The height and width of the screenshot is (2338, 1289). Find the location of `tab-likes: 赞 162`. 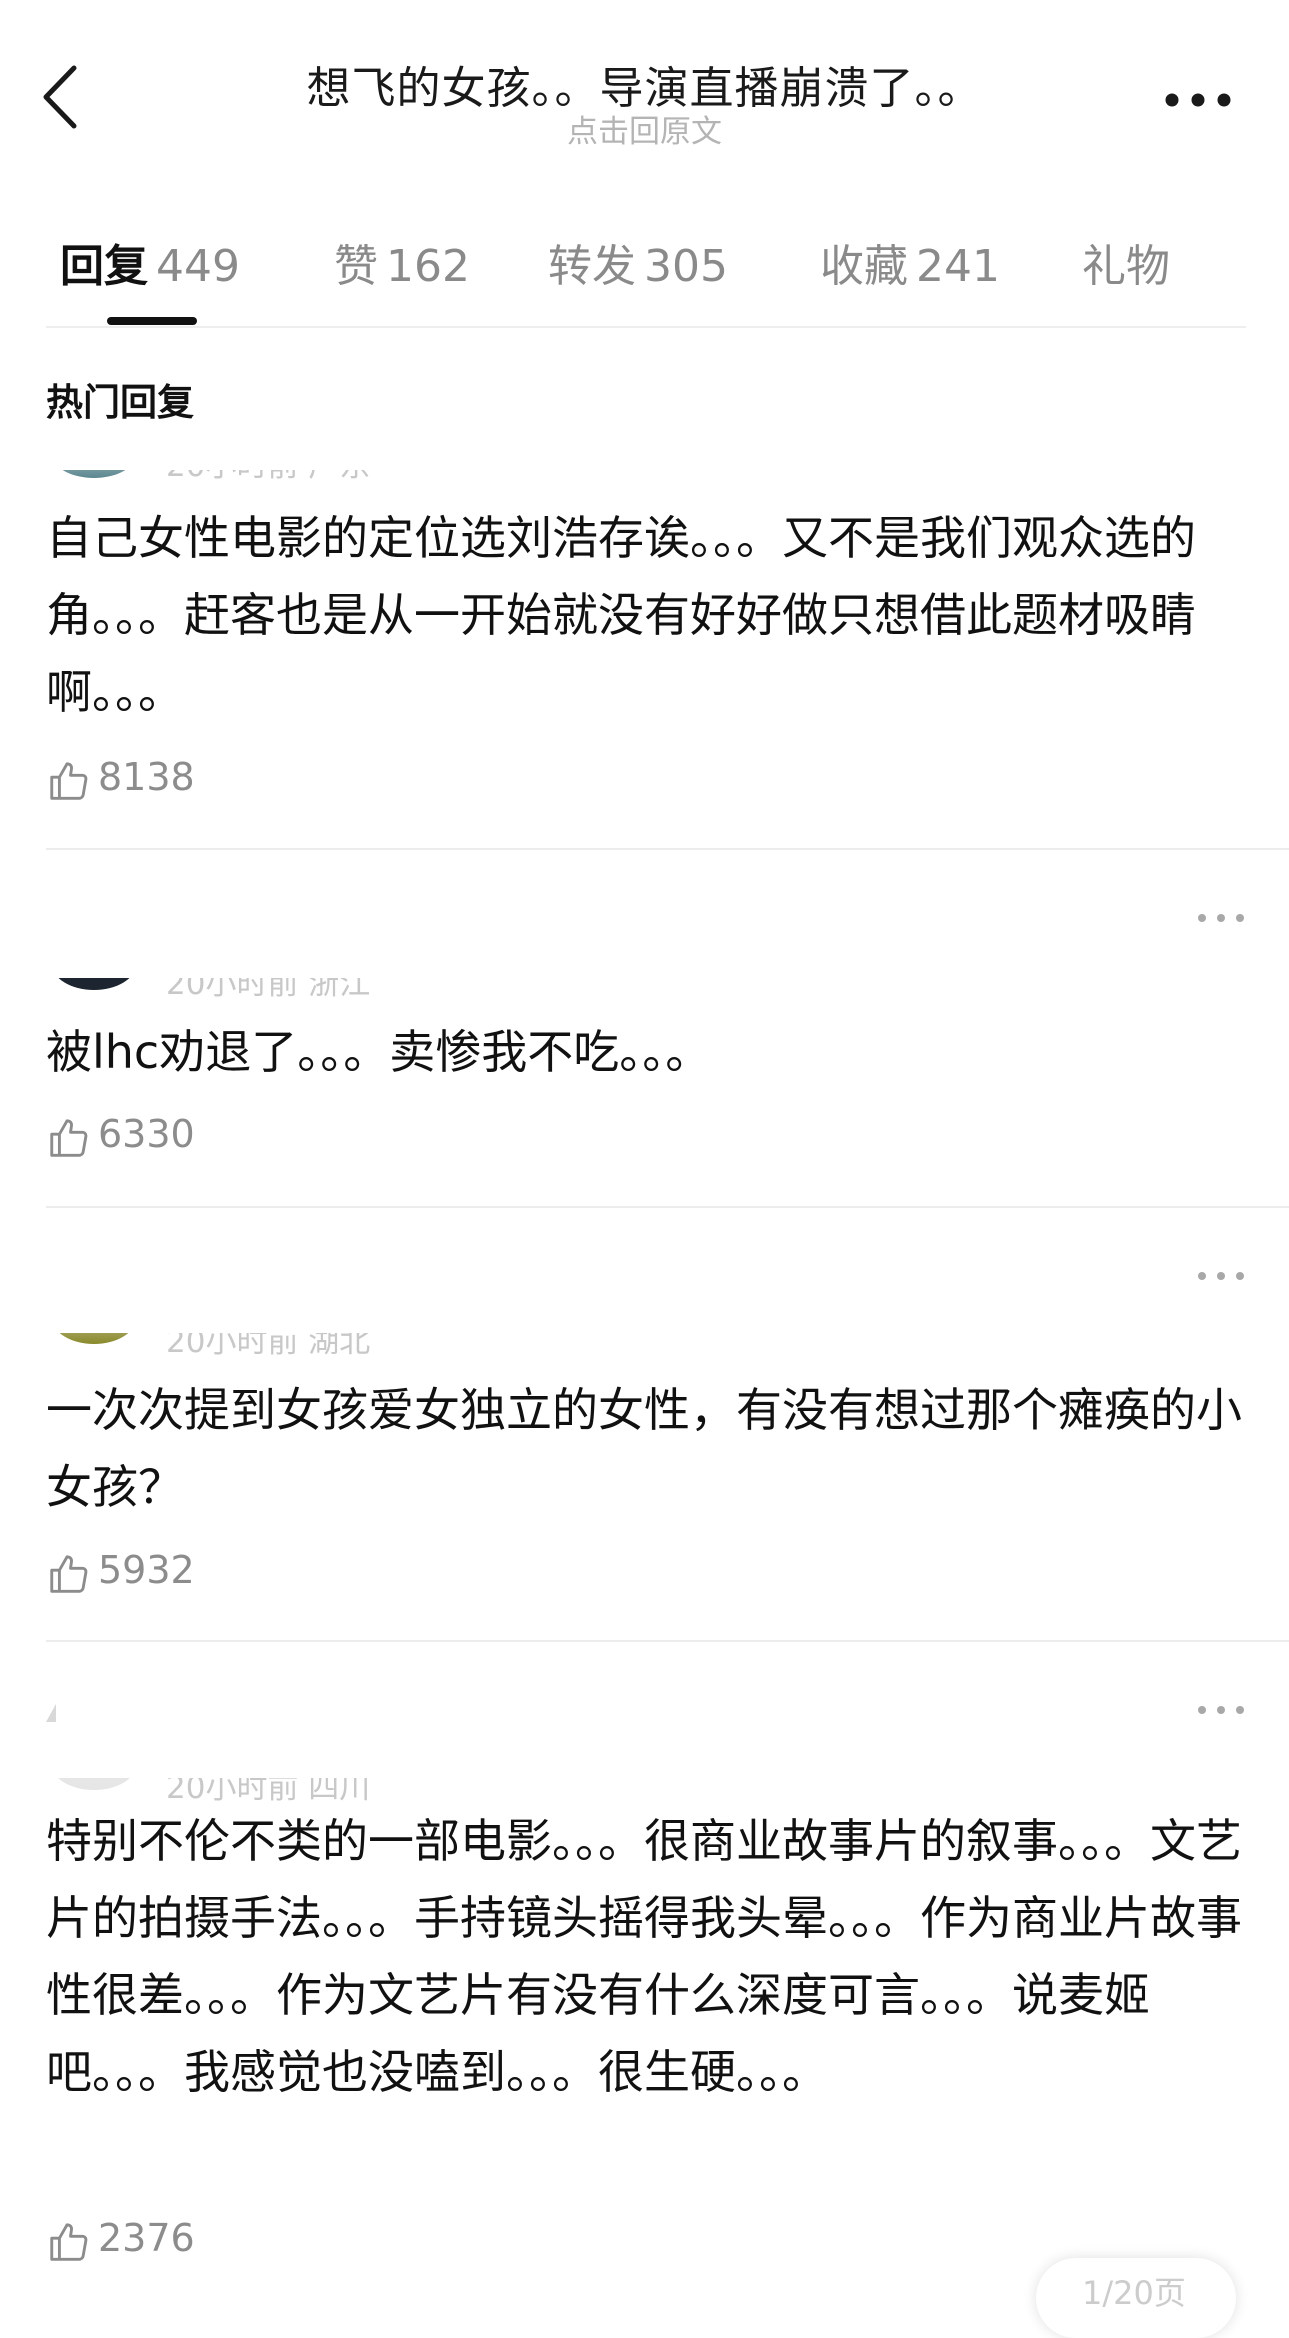

tab-likes: 赞 162 is located at coordinates (402, 262).